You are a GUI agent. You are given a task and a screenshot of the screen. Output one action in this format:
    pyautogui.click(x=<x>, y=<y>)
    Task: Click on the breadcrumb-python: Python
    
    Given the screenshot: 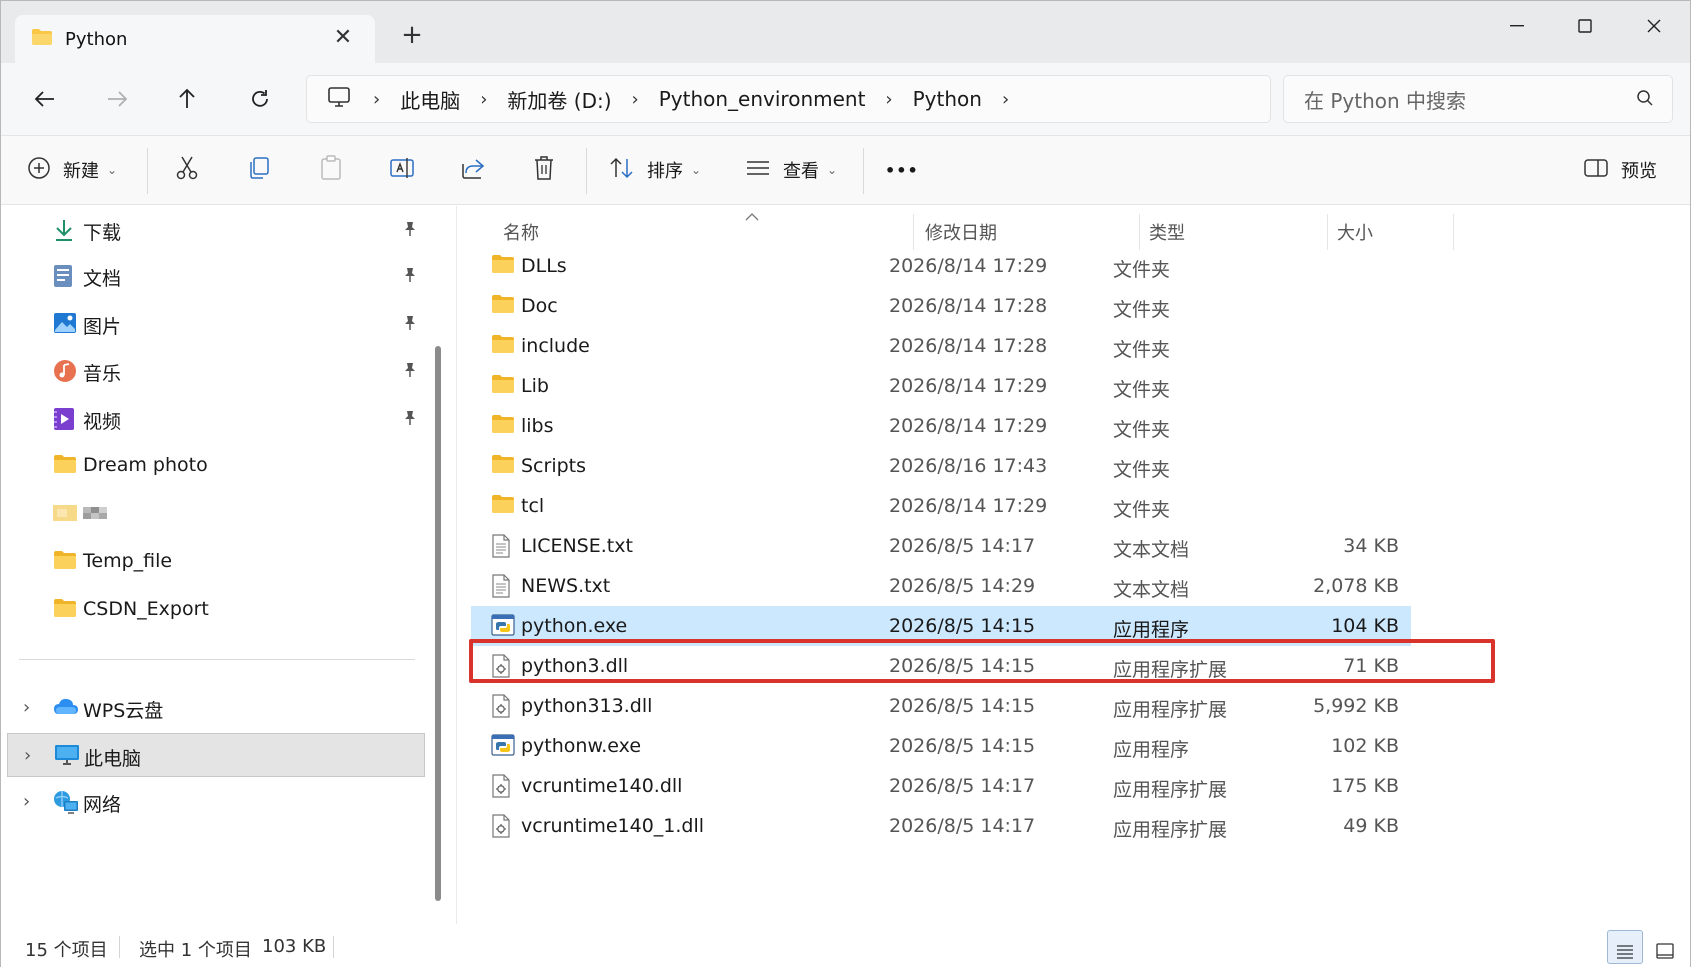 What is the action you would take?
    pyautogui.click(x=947, y=99)
    